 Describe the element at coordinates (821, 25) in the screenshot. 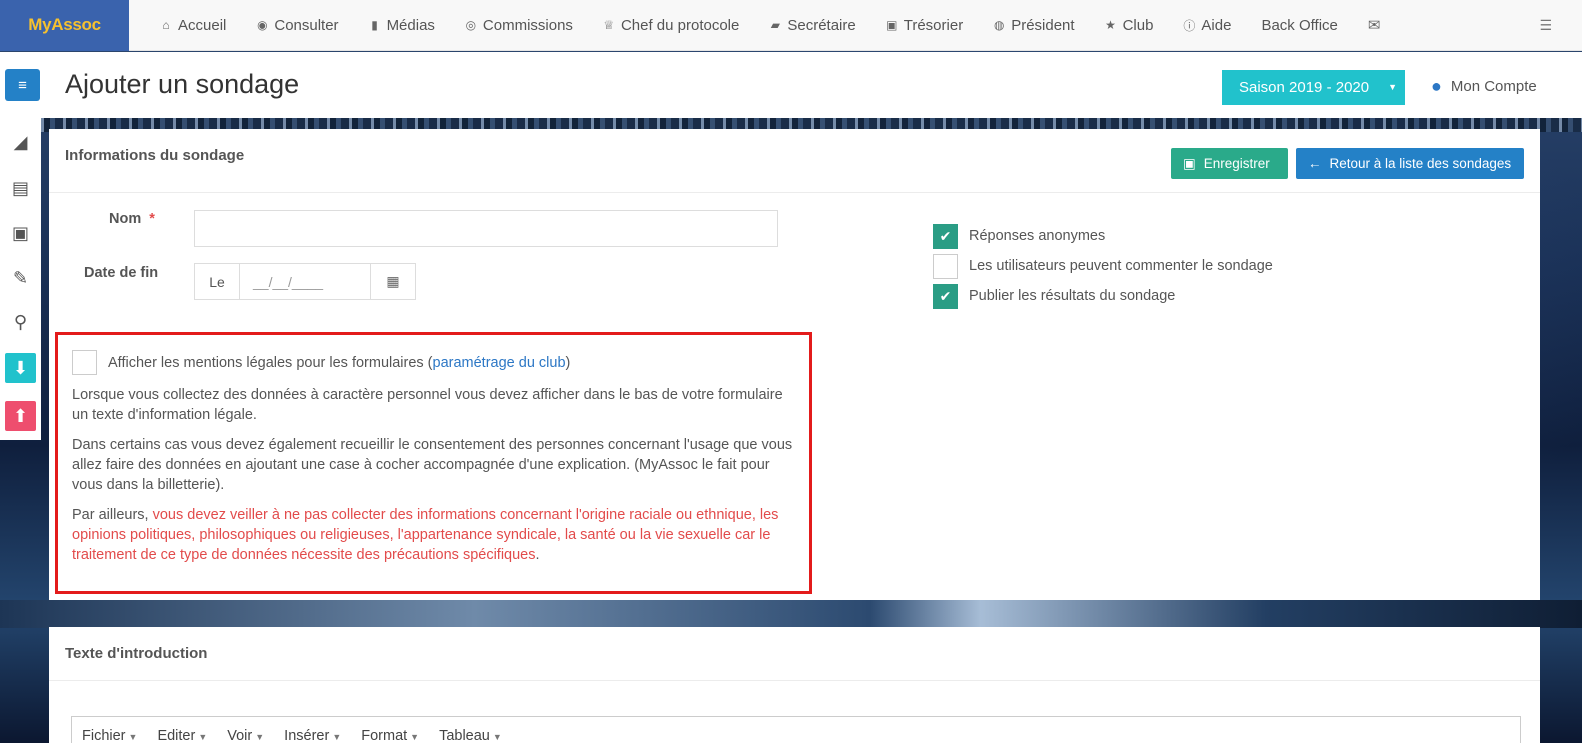

I see `nav-label: Secrétaire` at that location.